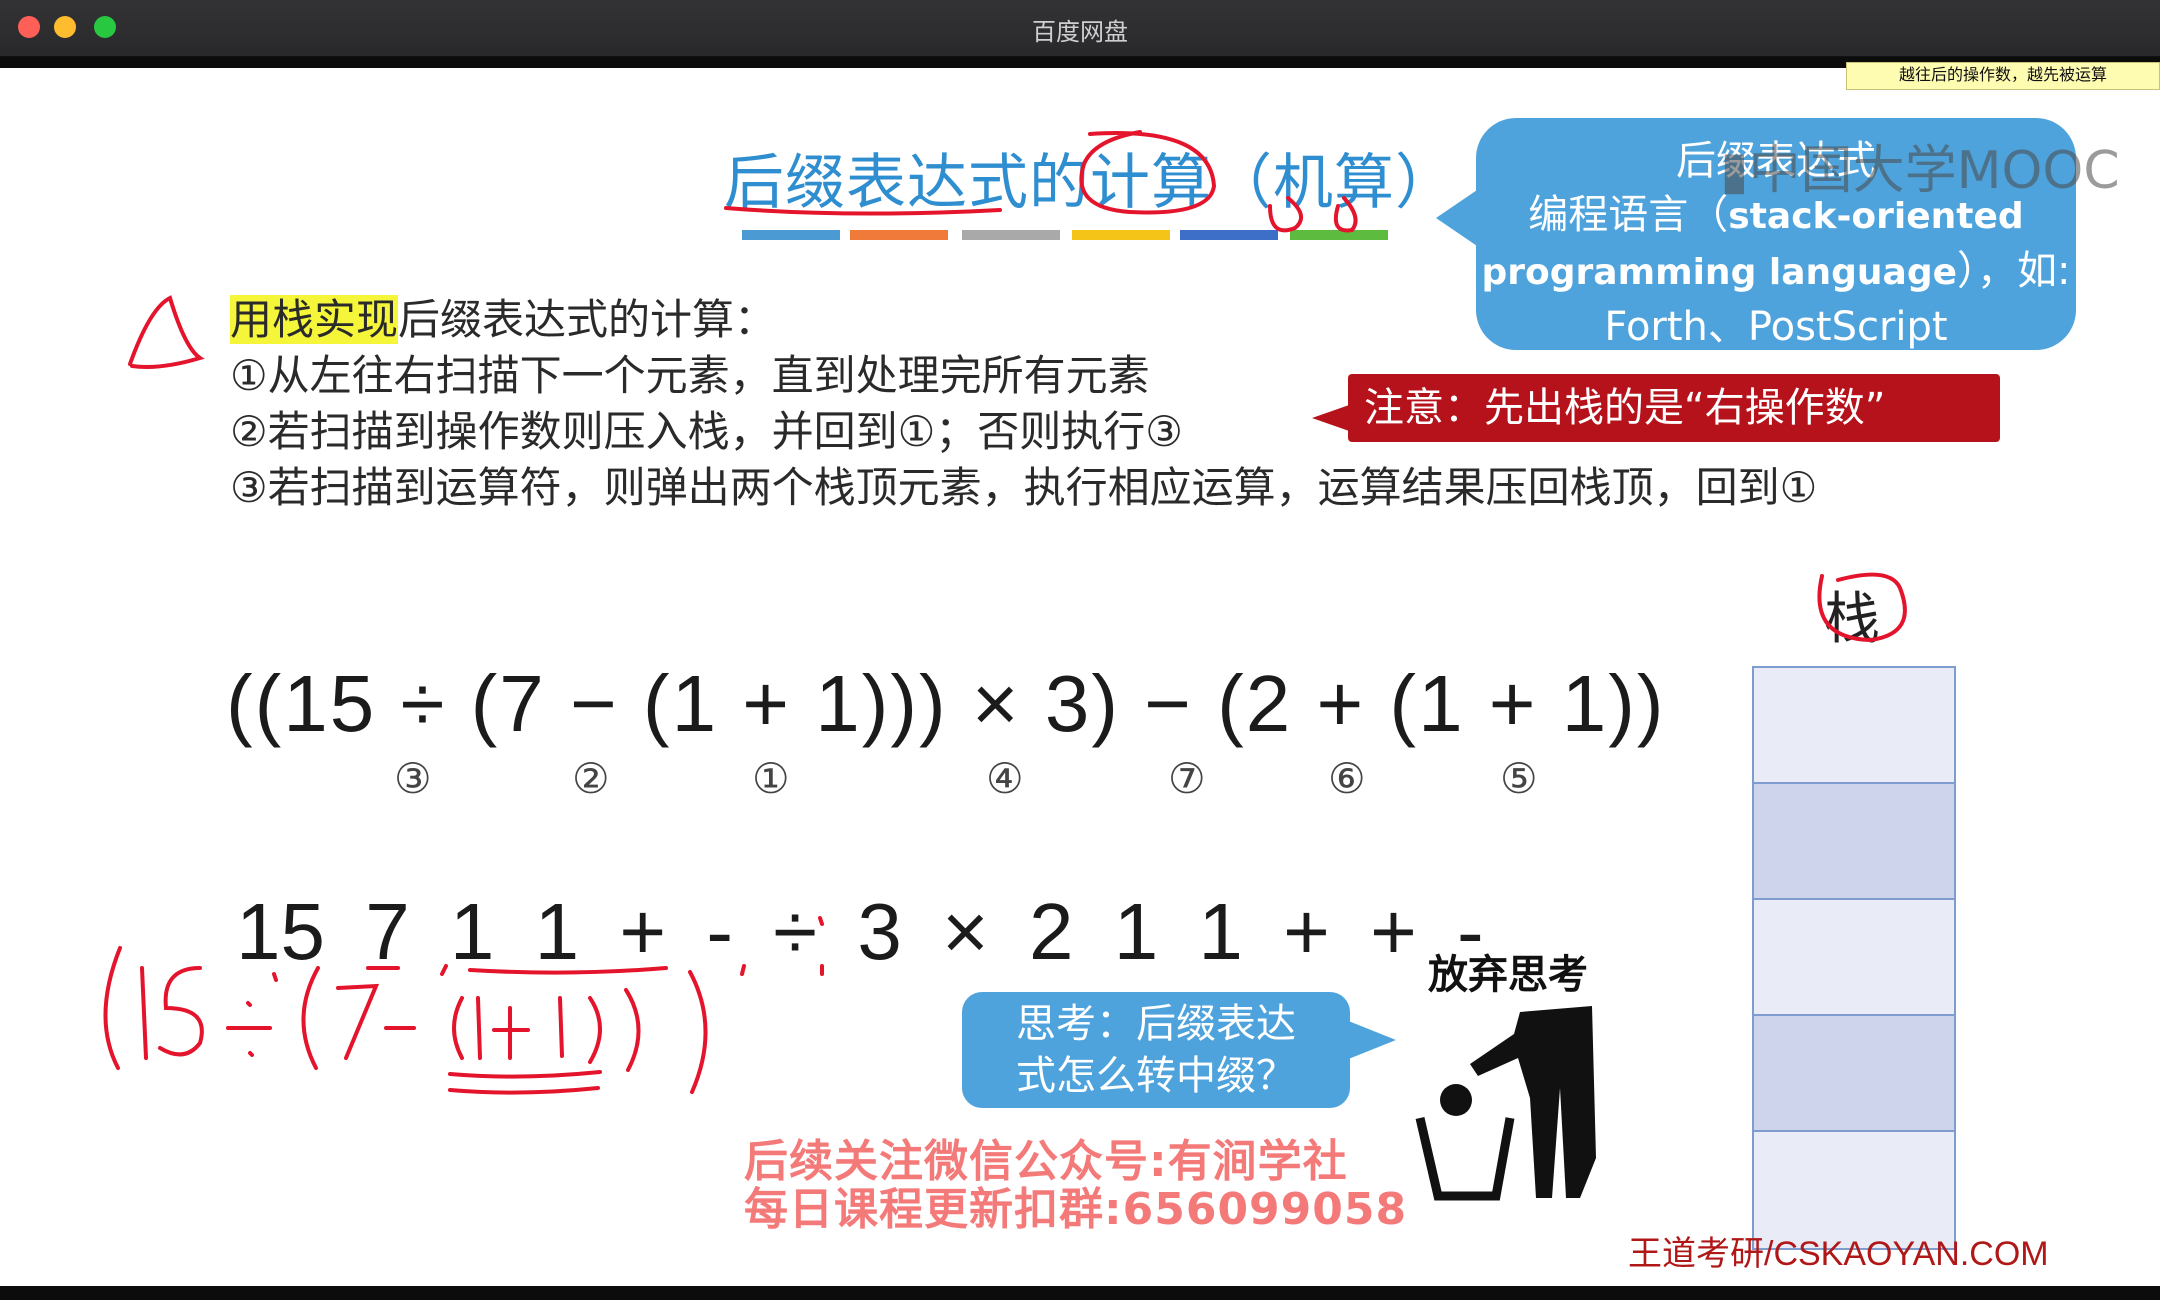 This screenshot has width=2160, height=1300. I want to click on window-titlebar: 百度网盘, so click(1080, 28).